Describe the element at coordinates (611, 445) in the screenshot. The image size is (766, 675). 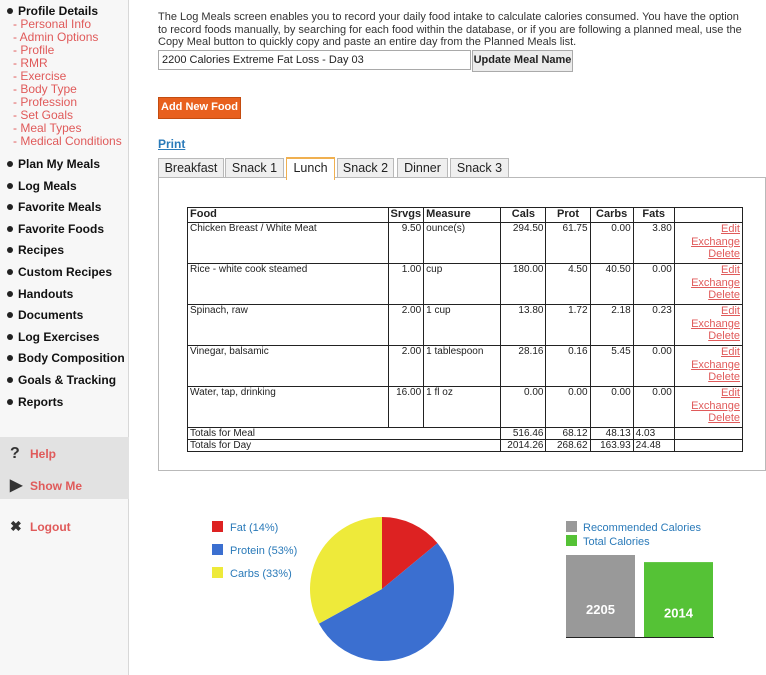
I see `totals-day-carbs: 163.93` at that location.